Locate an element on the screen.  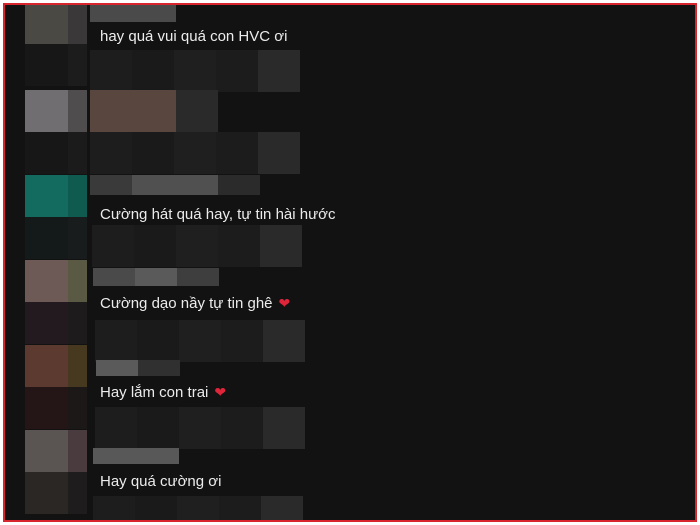
comment-text-content: Hay quá cường ơi is located at coordinates (161, 481).